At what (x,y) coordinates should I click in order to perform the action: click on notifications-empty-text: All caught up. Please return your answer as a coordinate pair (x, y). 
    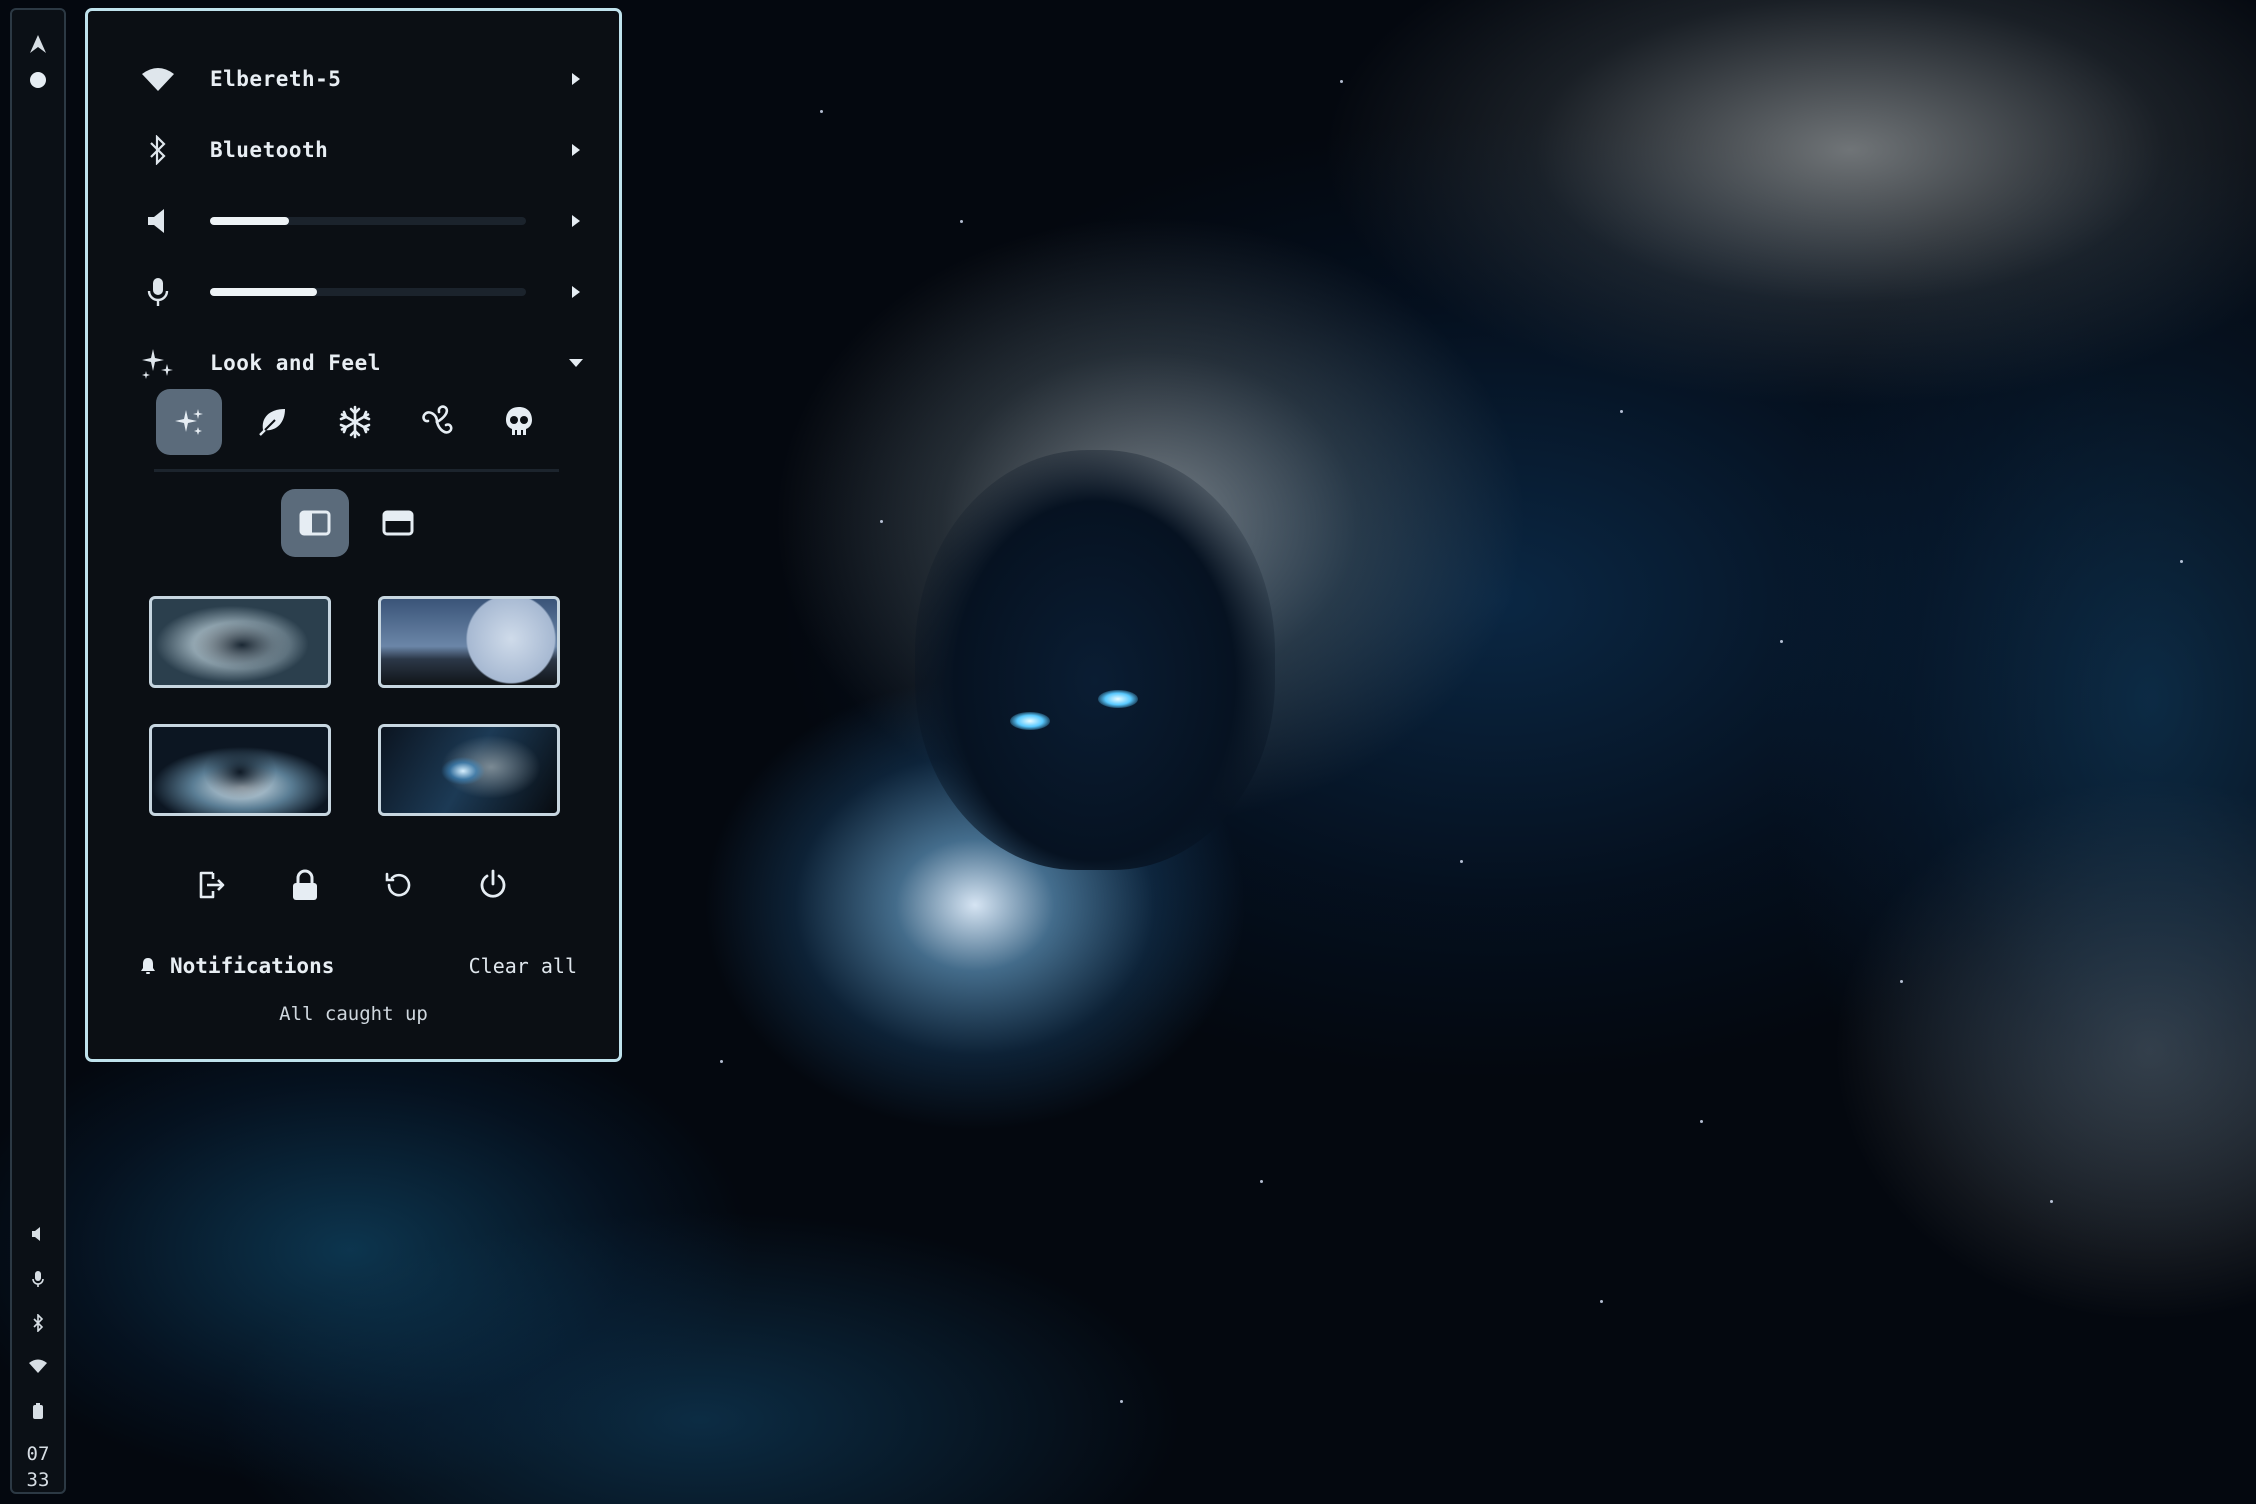
    Looking at the image, I should click on (353, 1014).